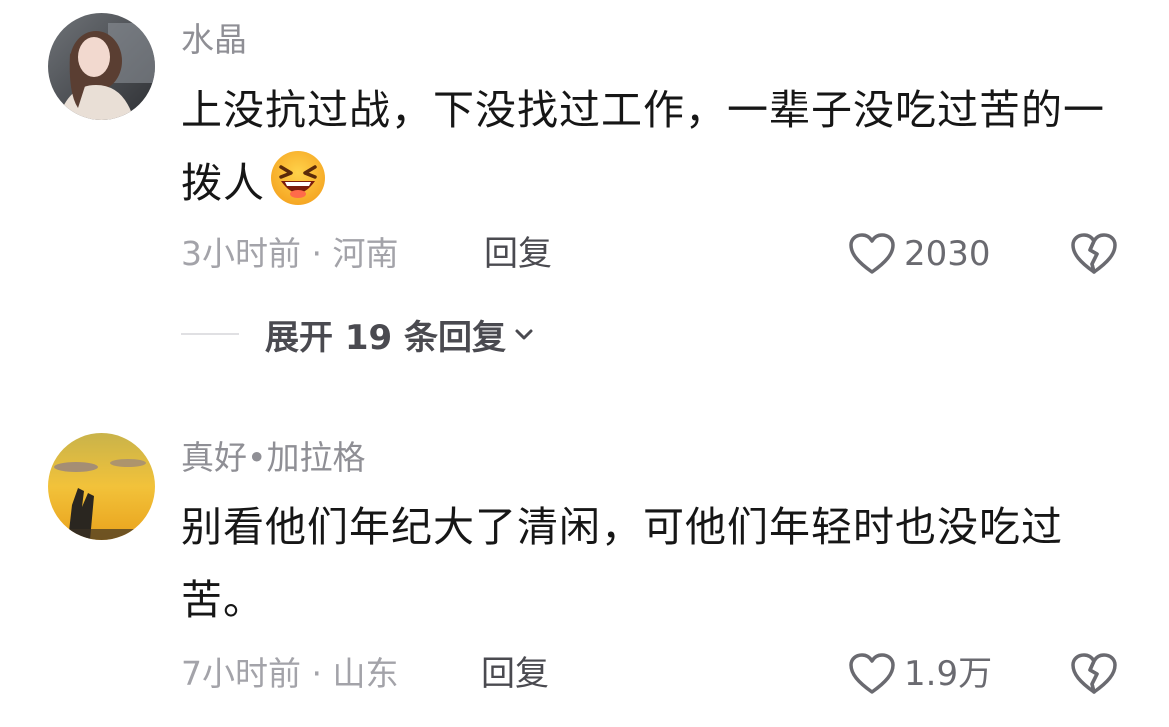  I want to click on comment-meta: 7小时前 · 山东, so click(290, 674).